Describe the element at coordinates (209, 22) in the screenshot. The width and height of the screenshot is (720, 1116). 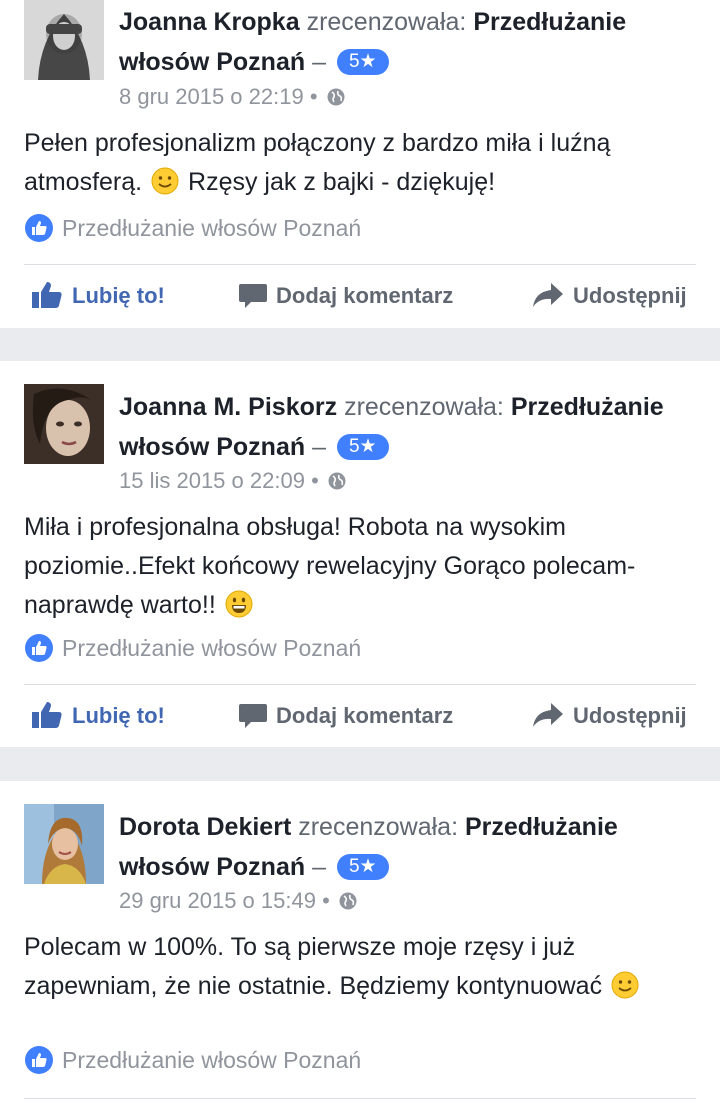
I see `reviewer-name: Joanna Kropka` at that location.